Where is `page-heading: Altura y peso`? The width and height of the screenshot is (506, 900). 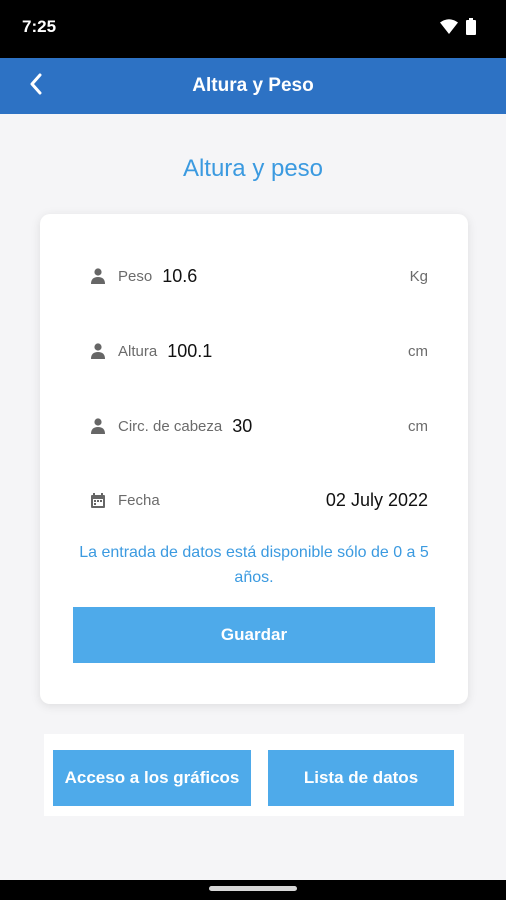 page-heading: Altura y peso is located at coordinates (253, 168).